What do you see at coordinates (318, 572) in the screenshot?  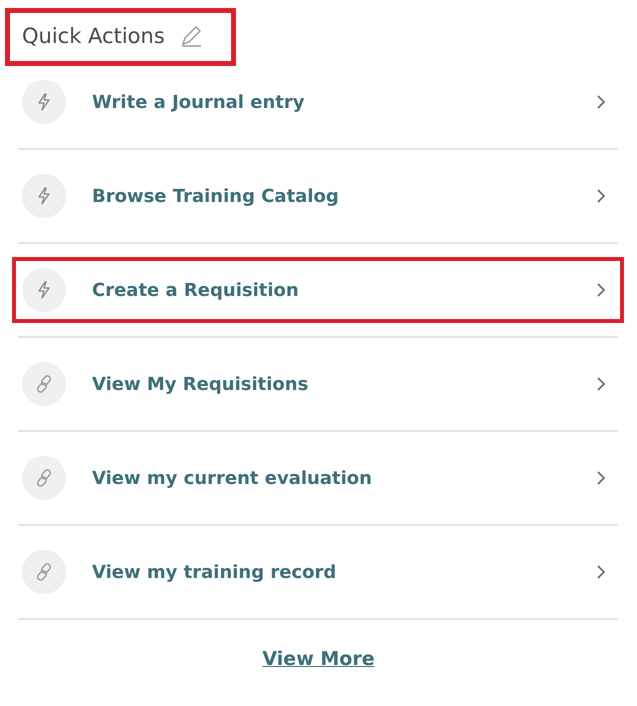 I see `action-row: View my training record` at bounding box center [318, 572].